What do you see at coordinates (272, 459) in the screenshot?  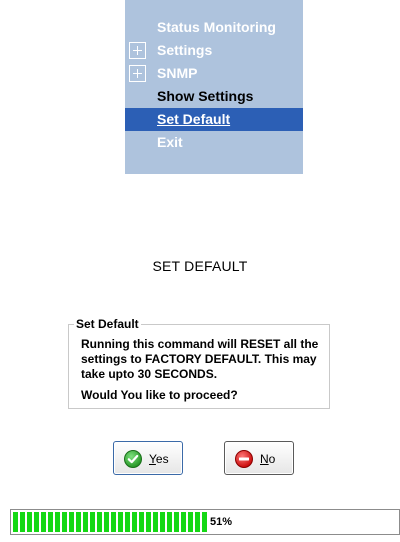 I see `no-label-rest: o` at bounding box center [272, 459].